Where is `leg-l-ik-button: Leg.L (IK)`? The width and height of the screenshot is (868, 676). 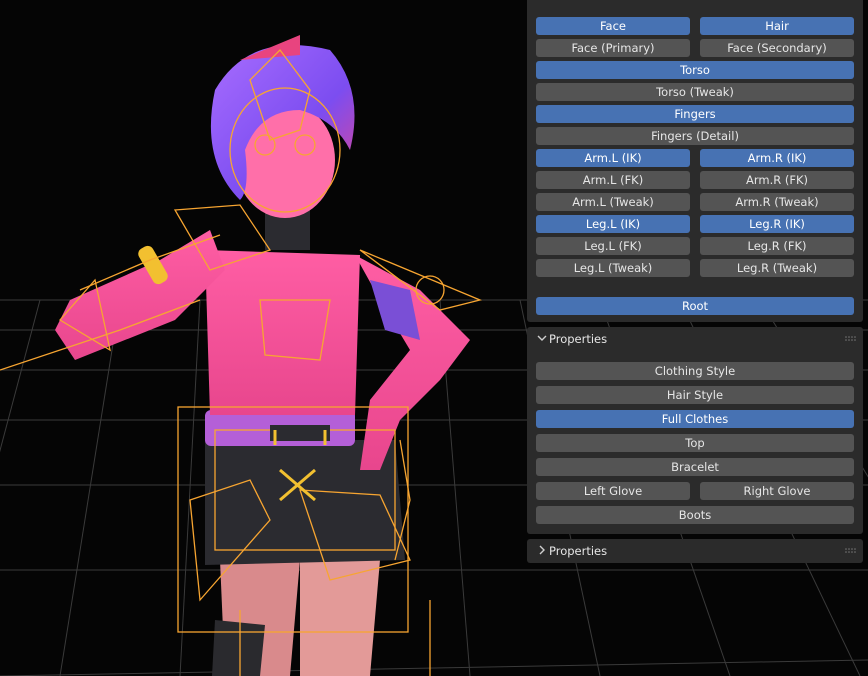 leg-l-ik-button: Leg.L (IK) is located at coordinates (613, 224).